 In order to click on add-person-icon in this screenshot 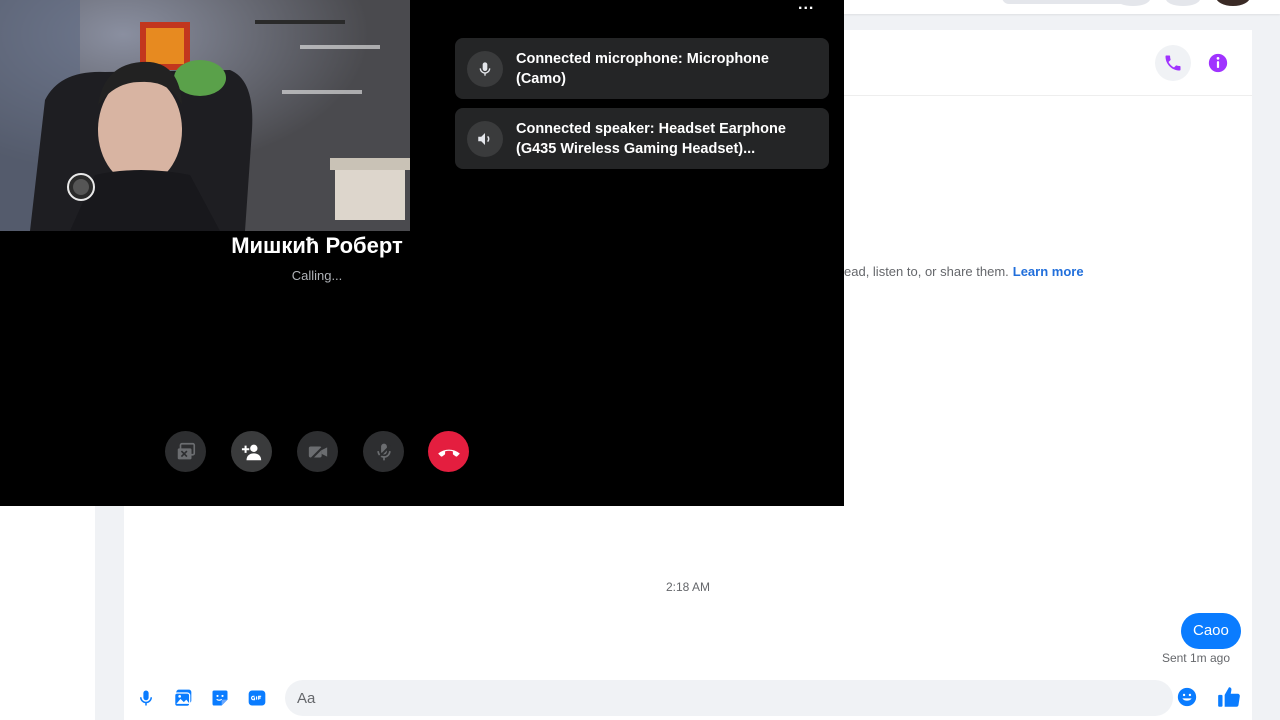, I will do `click(251, 452)`.